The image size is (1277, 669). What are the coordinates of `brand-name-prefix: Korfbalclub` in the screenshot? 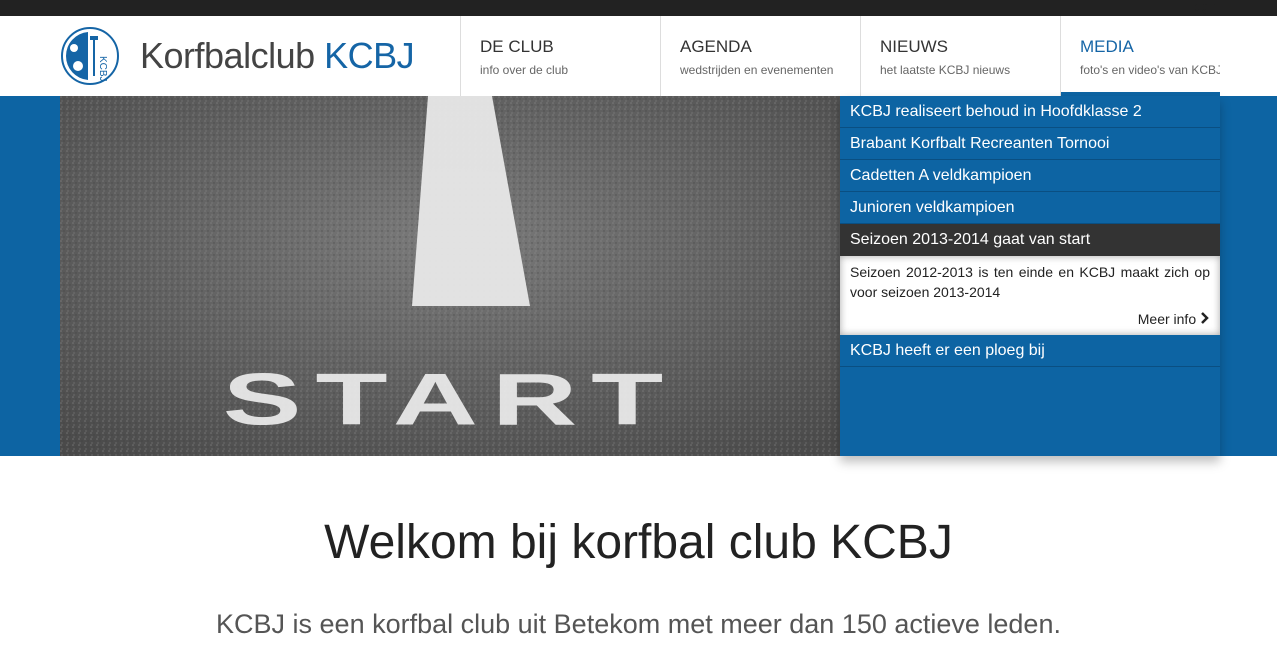 It's located at (232, 55).